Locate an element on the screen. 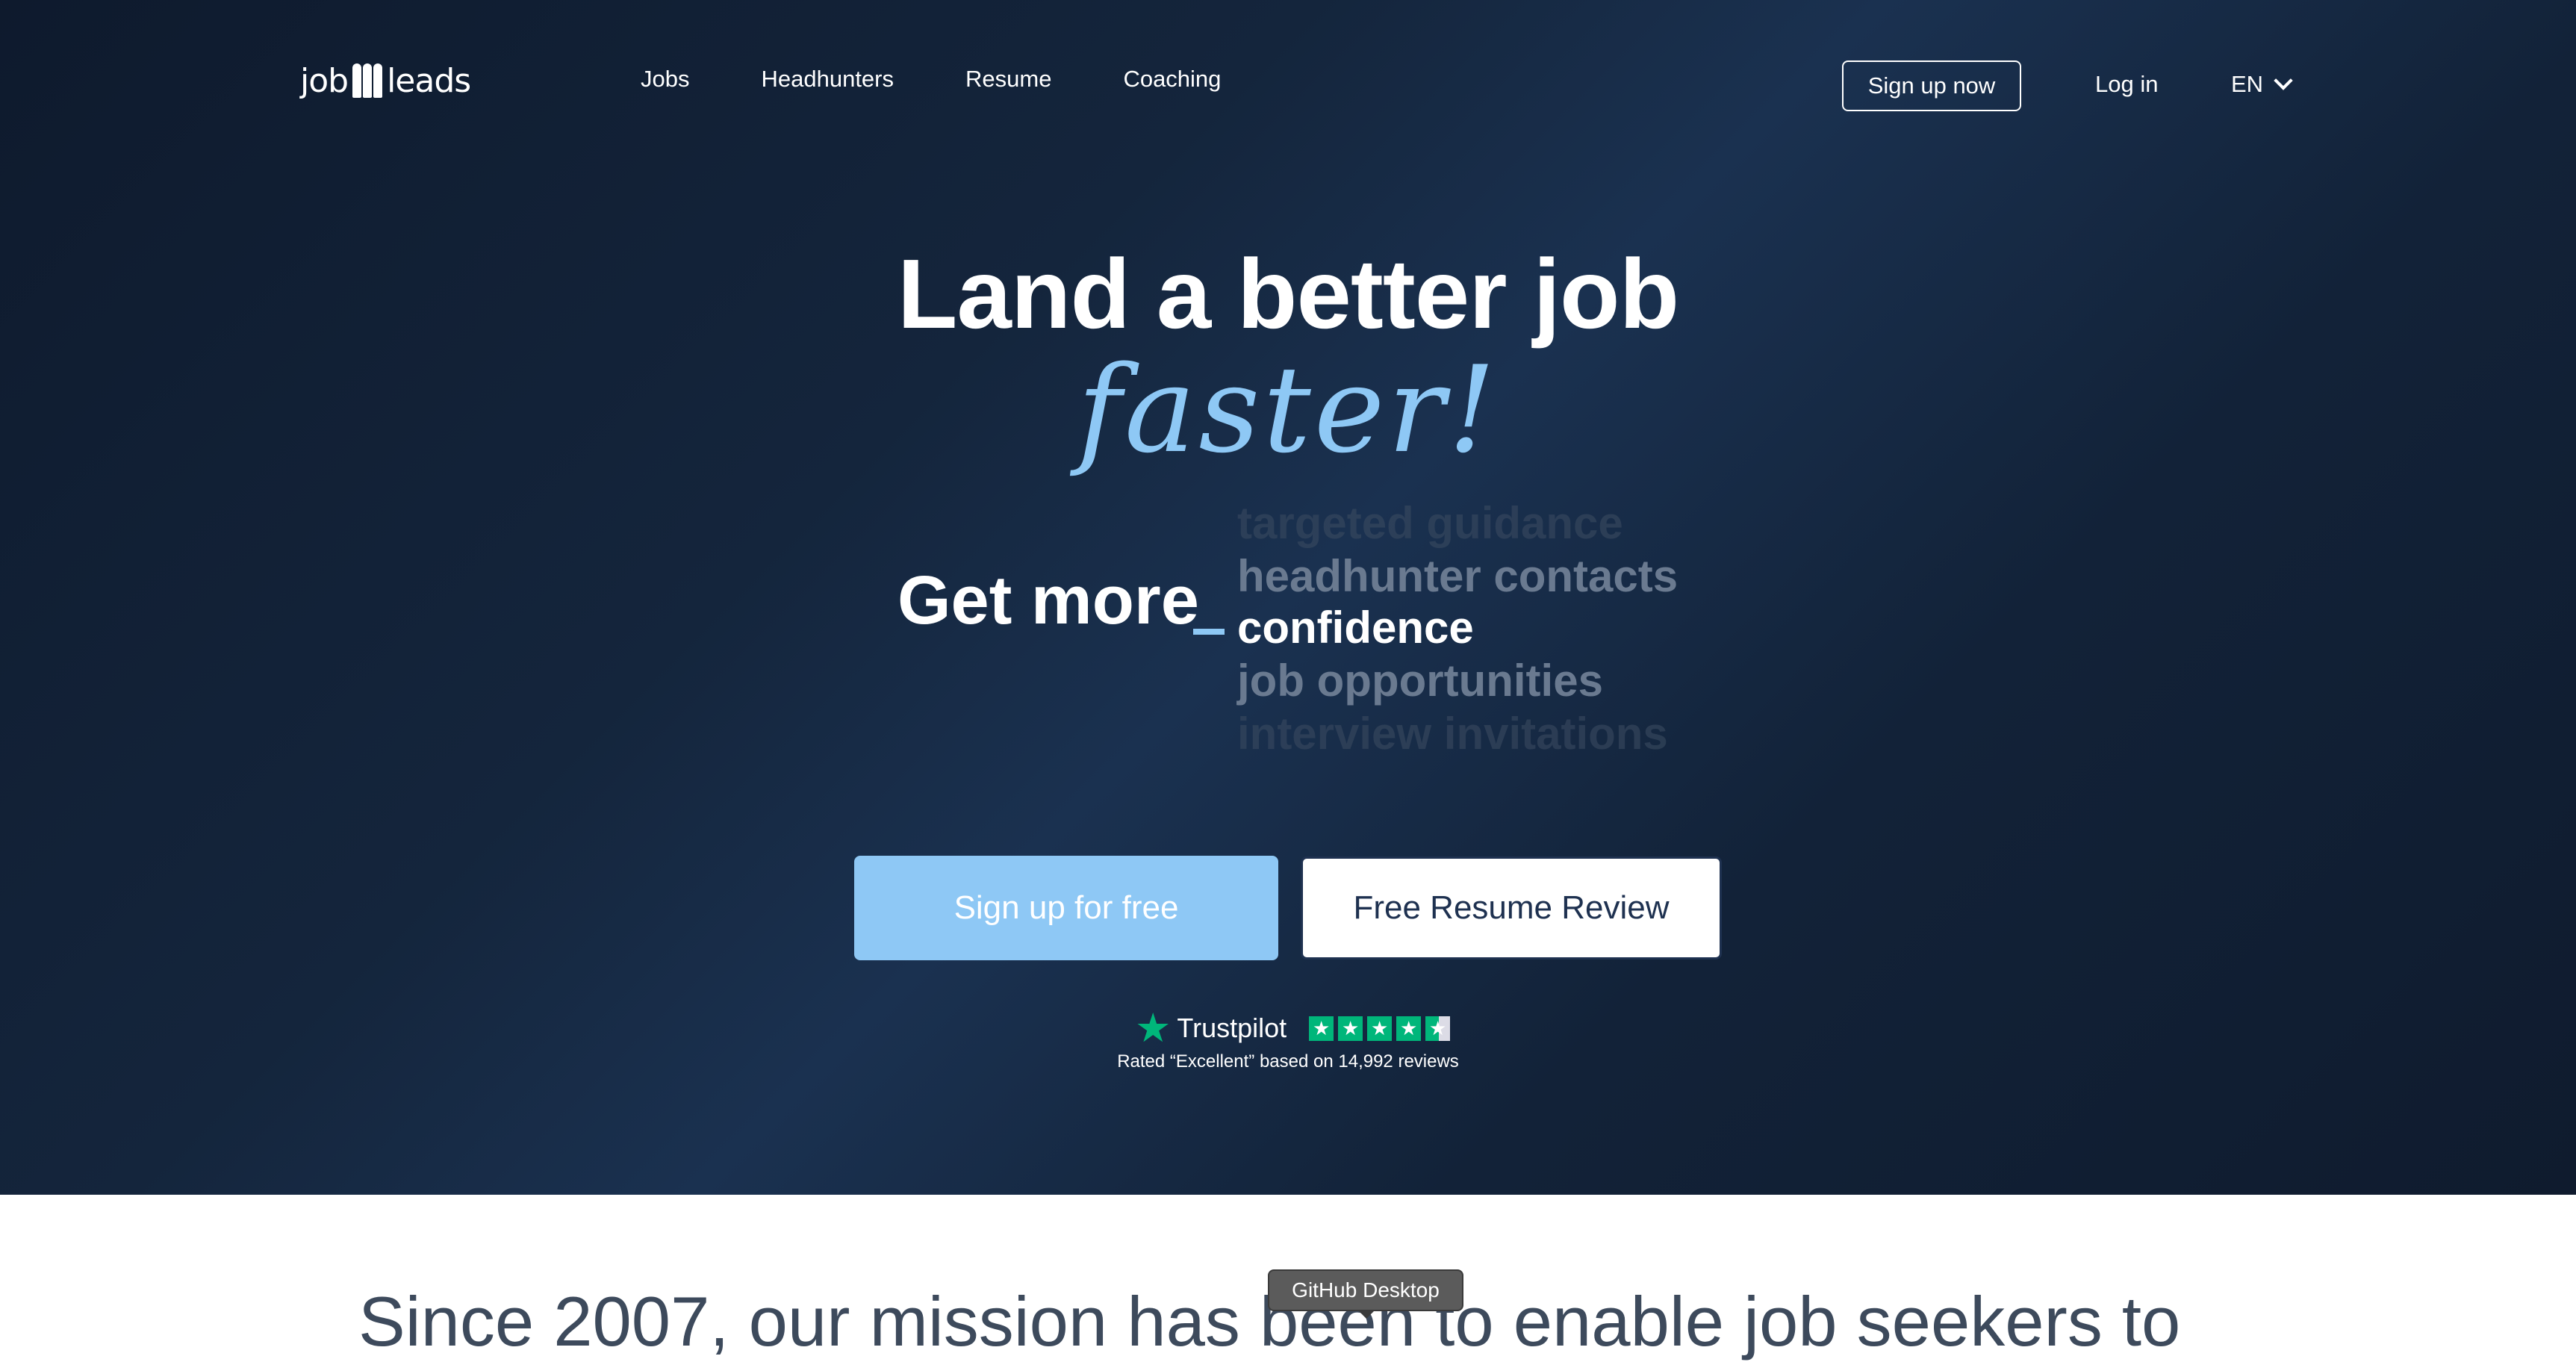  hero-headline: Land a better job is located at coordinates (1288, 294).